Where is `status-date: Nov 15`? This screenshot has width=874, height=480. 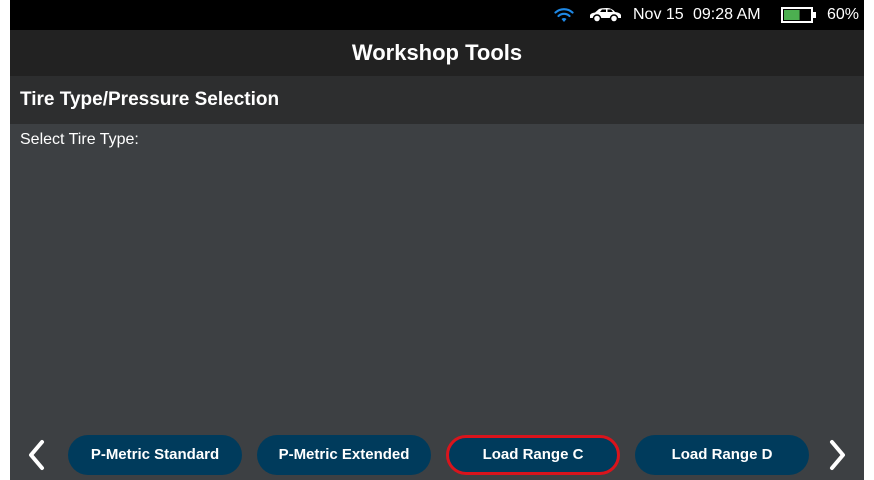
status-date: Nov 15 is located at coordinates (658, 14).